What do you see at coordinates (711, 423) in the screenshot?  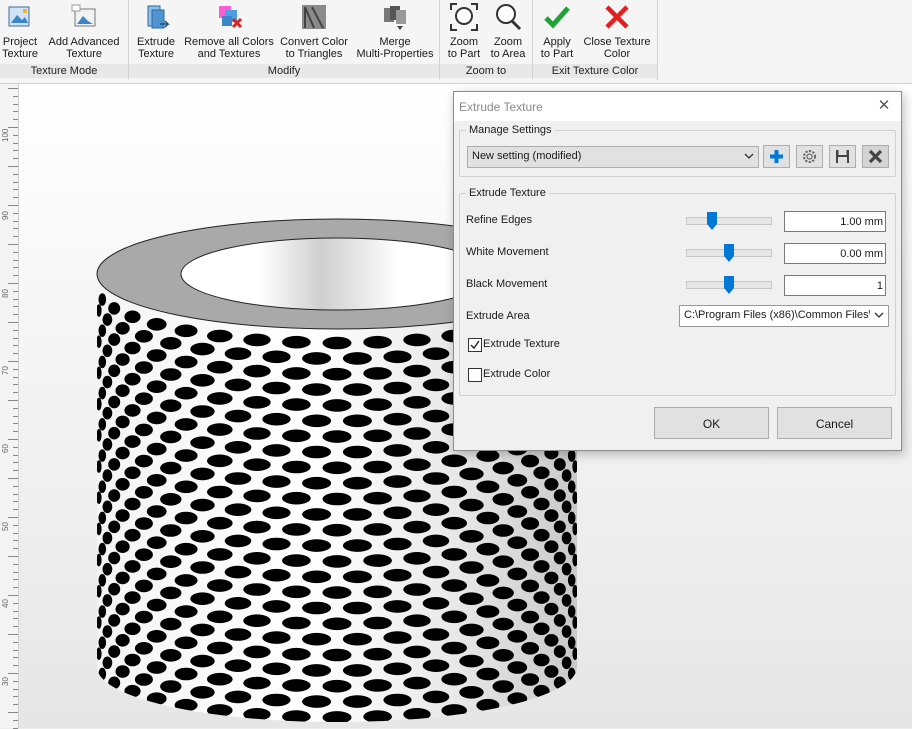 I see `ok-button: OK` at bounding box center [711, 423].